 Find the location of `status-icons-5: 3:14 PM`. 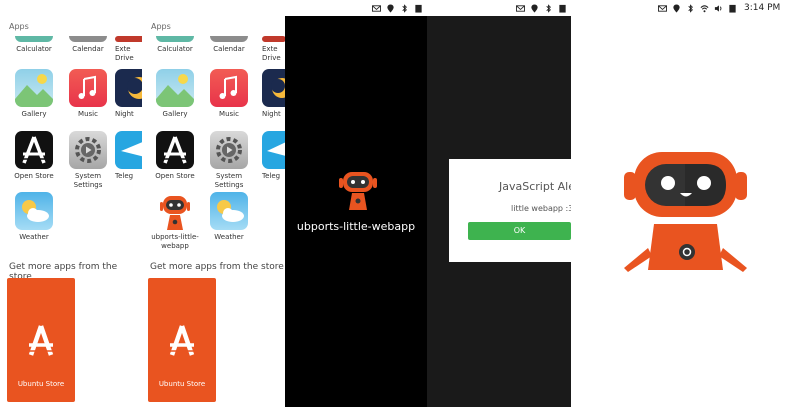

status-icons-5: 3:14 PM is located at coordinates (719, 8).